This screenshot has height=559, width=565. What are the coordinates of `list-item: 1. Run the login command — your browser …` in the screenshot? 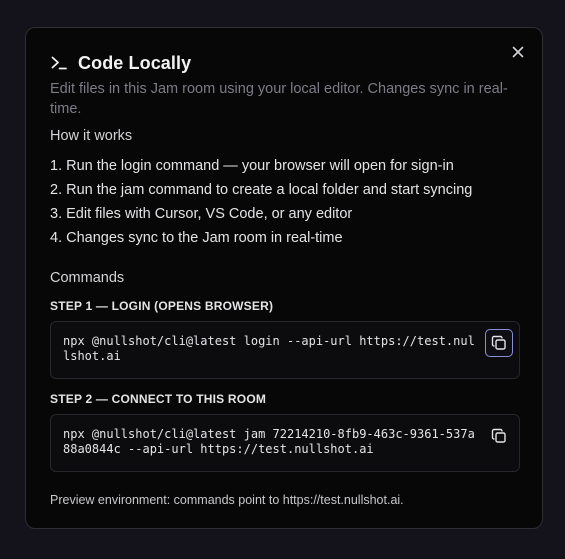 It's located at (252, 166).